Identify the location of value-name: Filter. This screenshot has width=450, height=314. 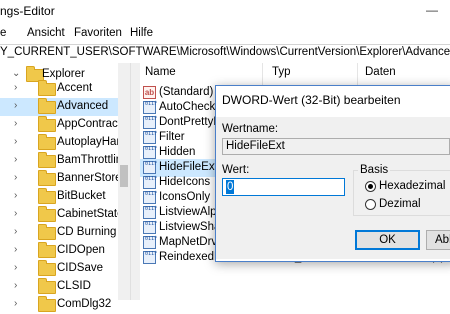
(172, 137).